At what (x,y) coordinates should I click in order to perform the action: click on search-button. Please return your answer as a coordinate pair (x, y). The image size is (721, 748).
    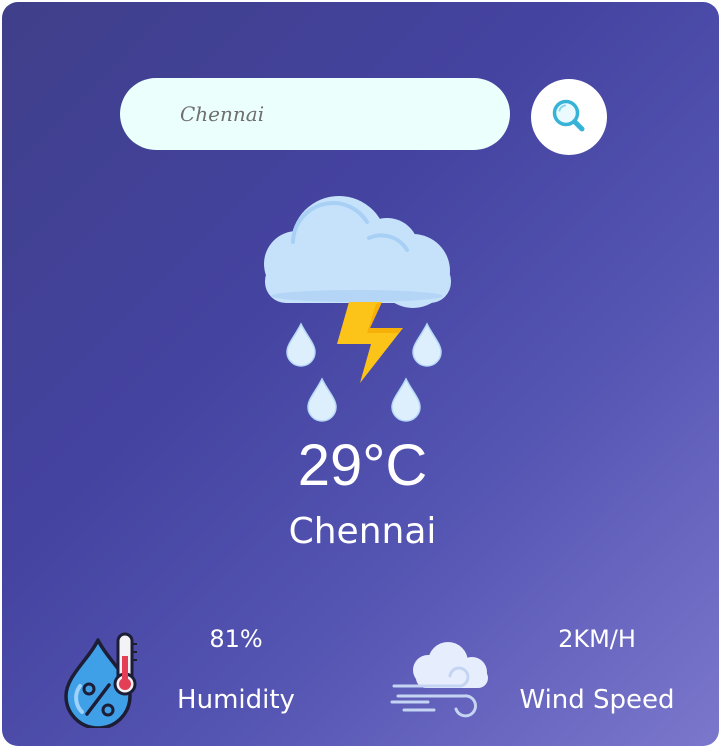
    Looking at the image, I should click on (569, 117).